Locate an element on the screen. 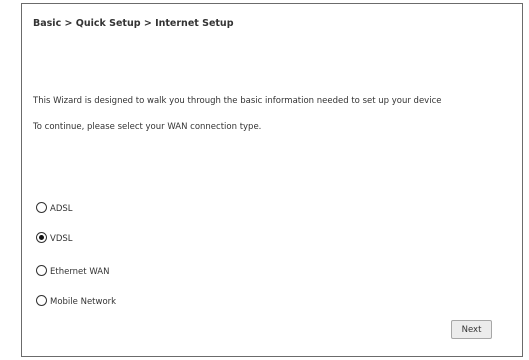 This screenshot has width=529, height=360. next-button: Next is located at coordinates (471, 329).